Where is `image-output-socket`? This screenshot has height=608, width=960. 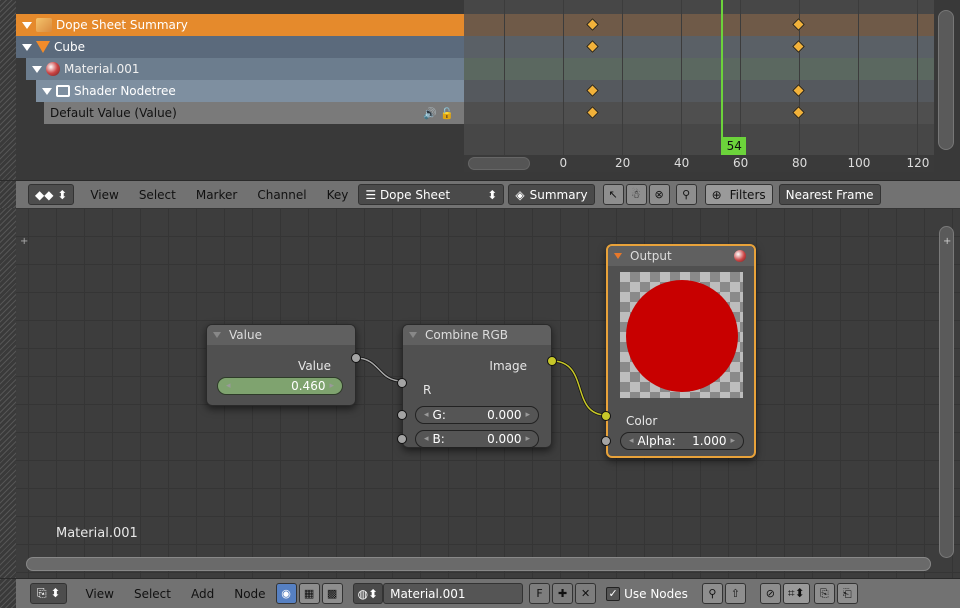 image-output-socket is located at coordinates (552, 361).